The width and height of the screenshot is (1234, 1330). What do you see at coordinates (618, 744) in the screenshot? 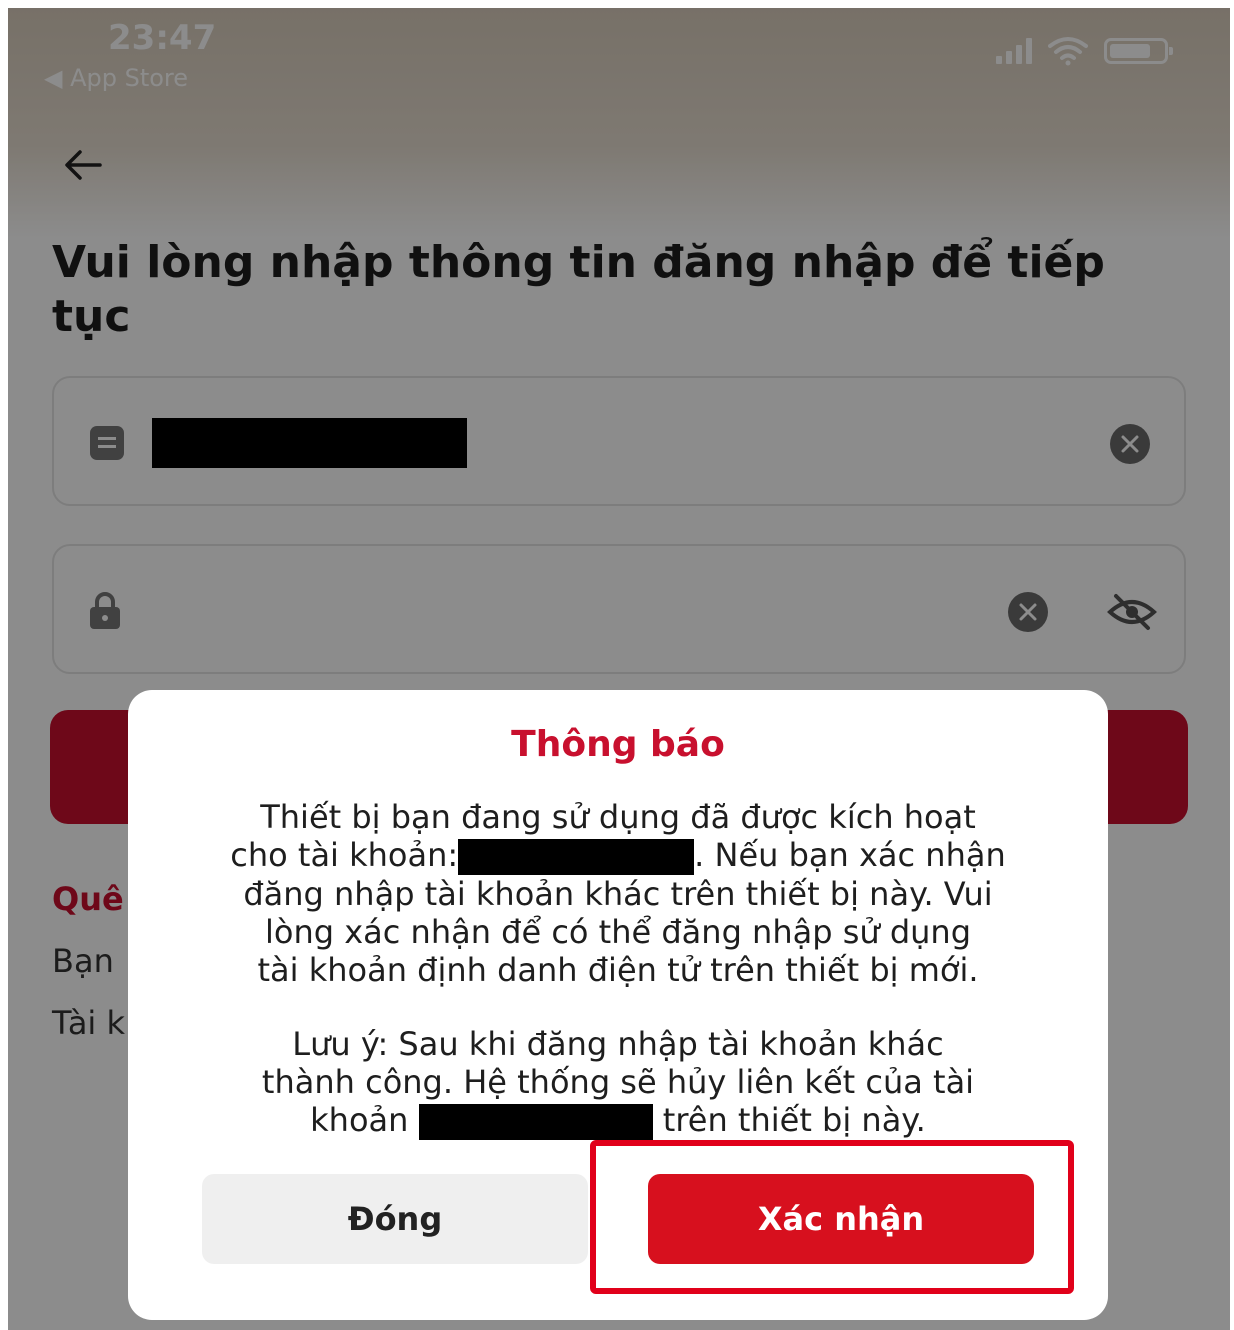
I see `dialog-title: Thông báo` at bounding box center [618, 744].